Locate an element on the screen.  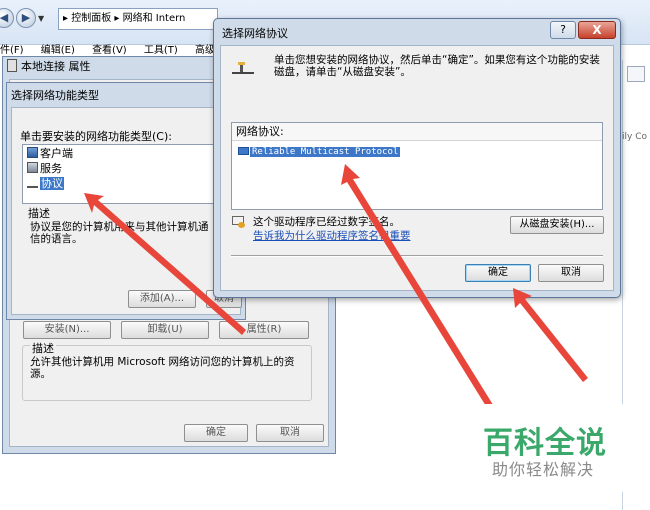
watermark-slogan: 助你轻松解决 is located at coordinates (543, 469).